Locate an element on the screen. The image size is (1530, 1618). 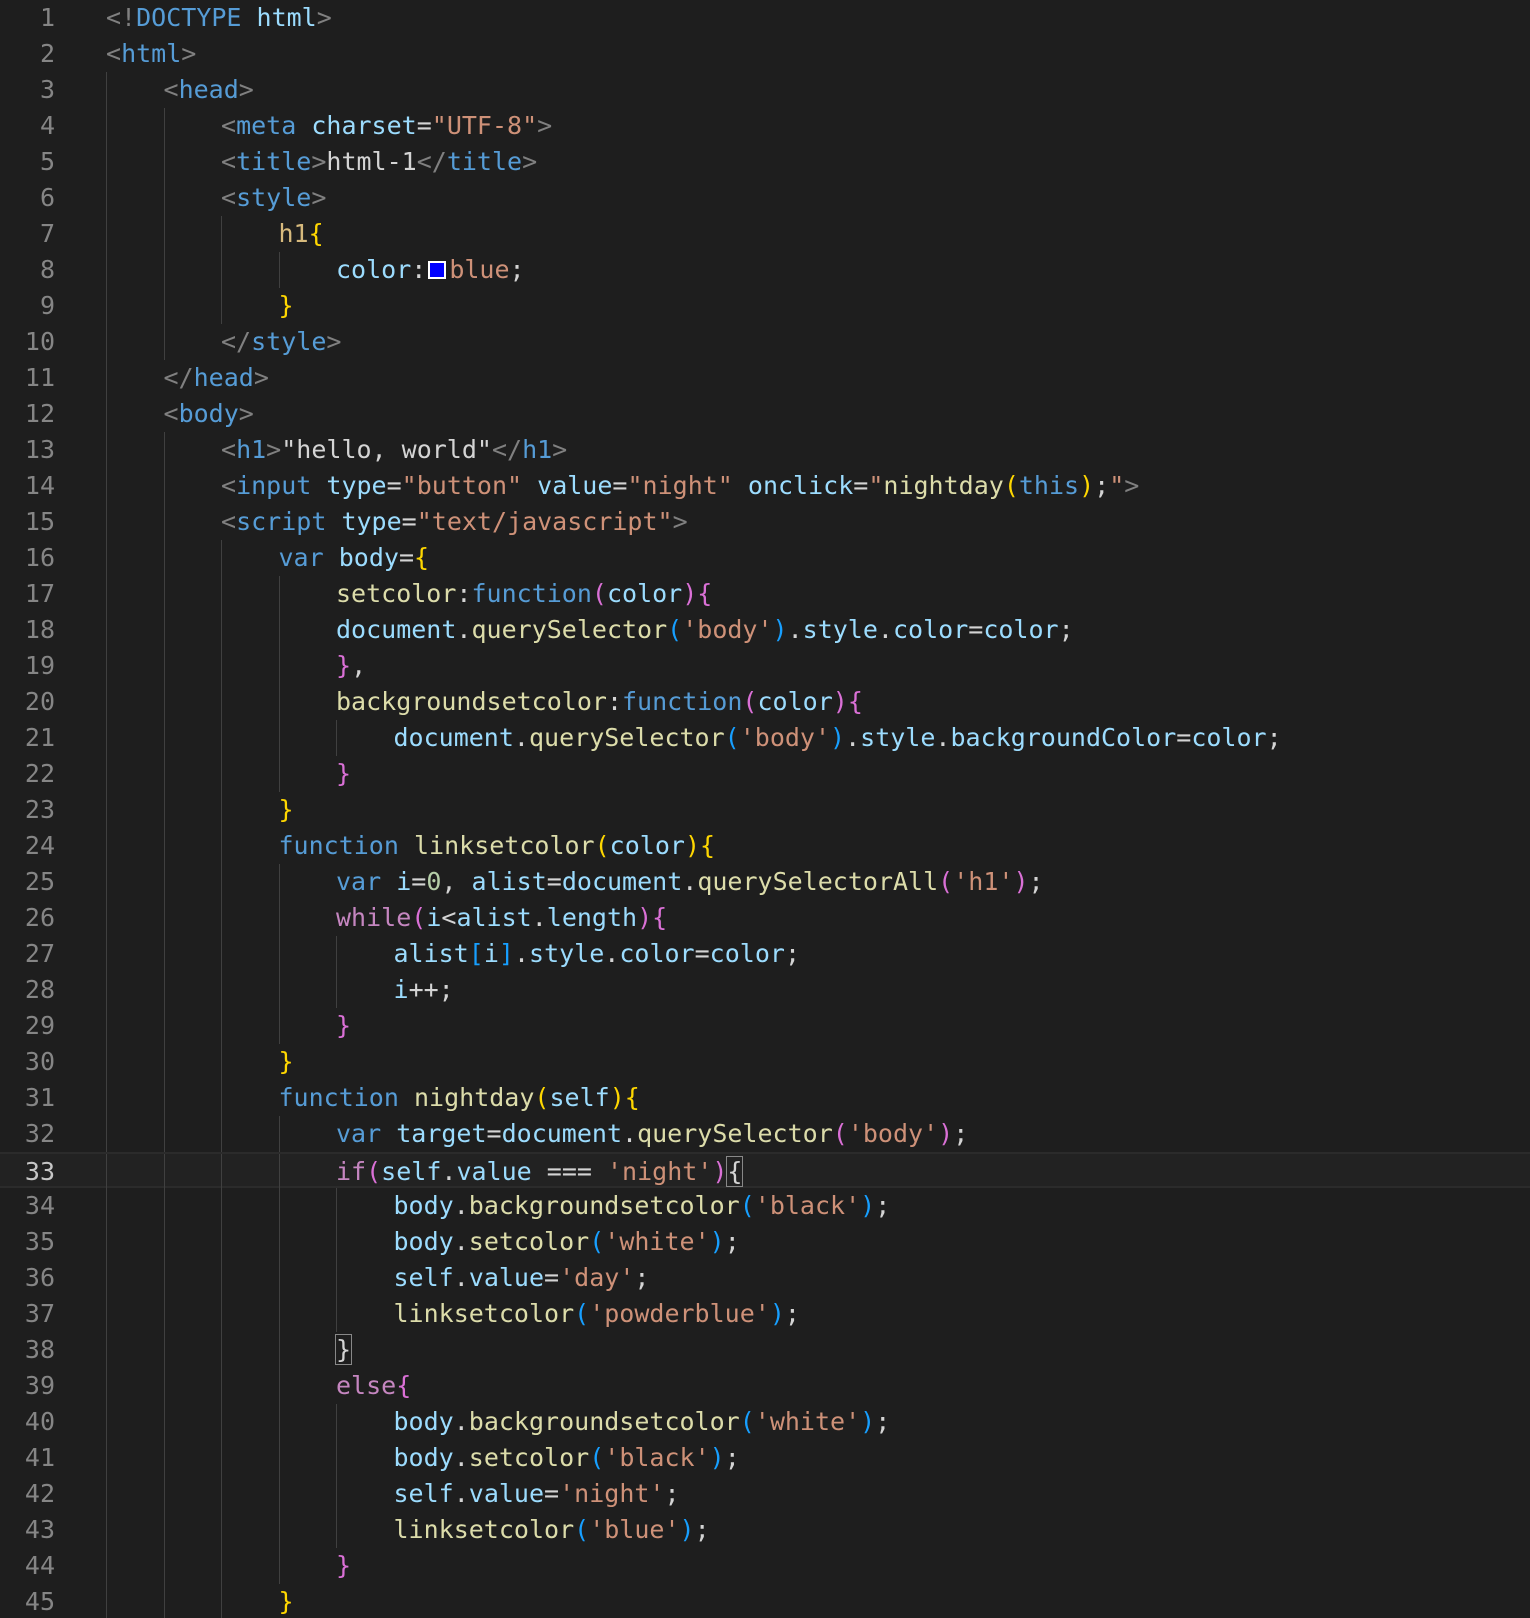
code-line: 40 body.backgroundsetcolor('white'); is located at coordinates (765, 1422).